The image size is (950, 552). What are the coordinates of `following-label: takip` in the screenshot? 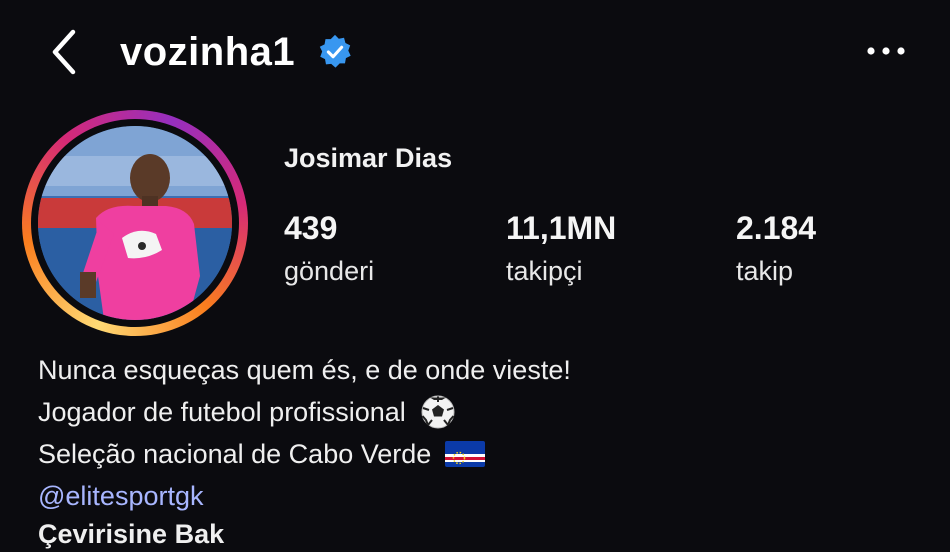 It's located at (765, 271).